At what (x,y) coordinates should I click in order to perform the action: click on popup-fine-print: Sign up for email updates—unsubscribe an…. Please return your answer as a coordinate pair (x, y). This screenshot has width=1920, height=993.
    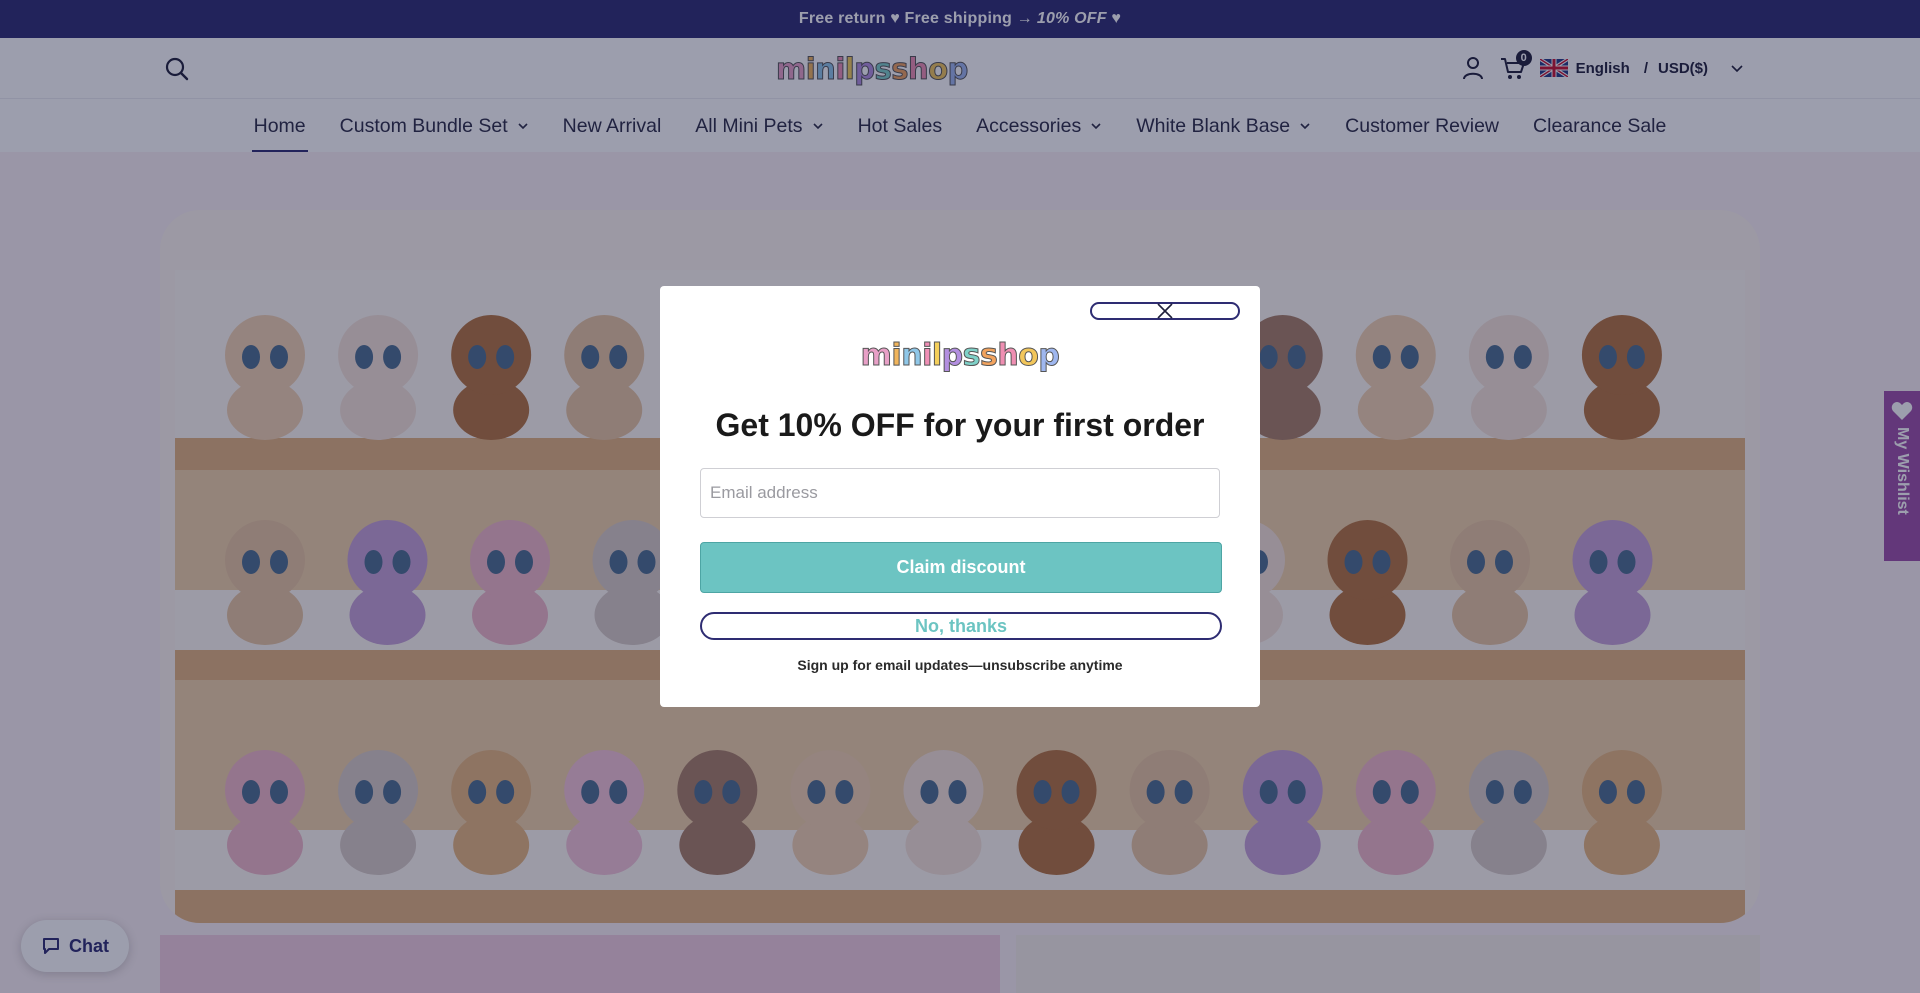
    Looking at the image, I should click on (960, 665).